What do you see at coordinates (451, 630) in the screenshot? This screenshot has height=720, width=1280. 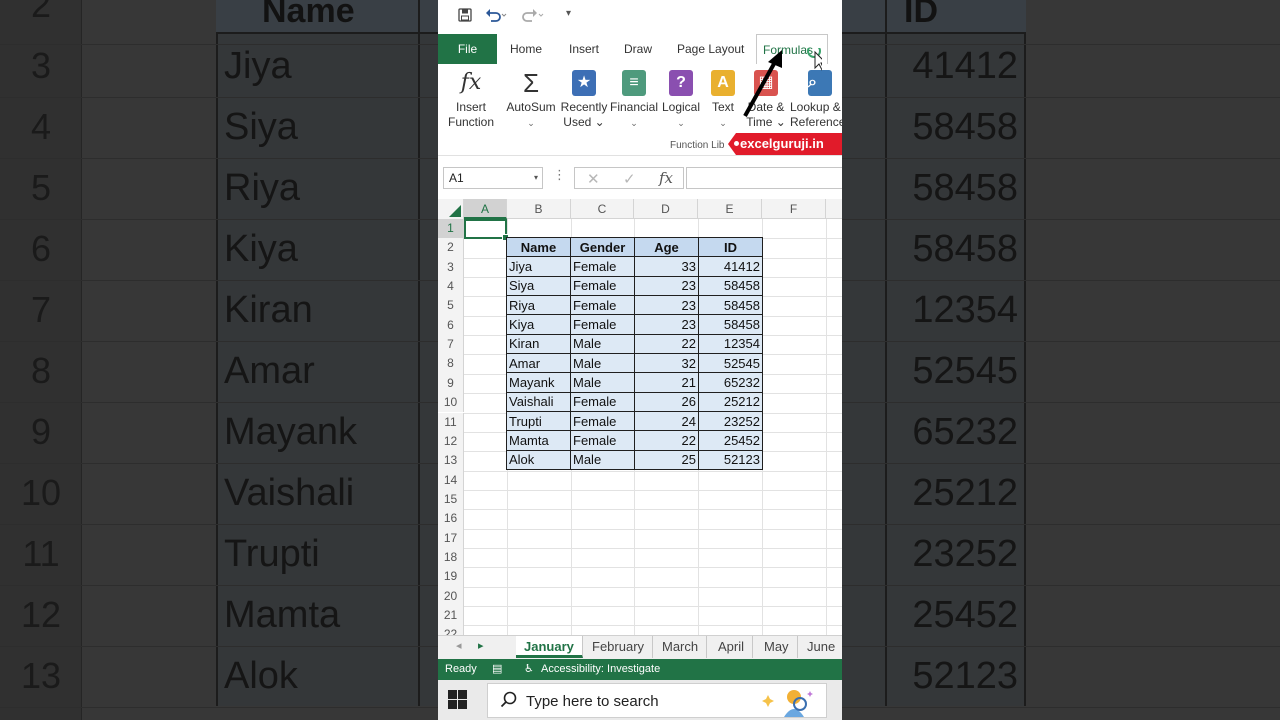 I see `row-header: 22` at bounding box center [451, 630].